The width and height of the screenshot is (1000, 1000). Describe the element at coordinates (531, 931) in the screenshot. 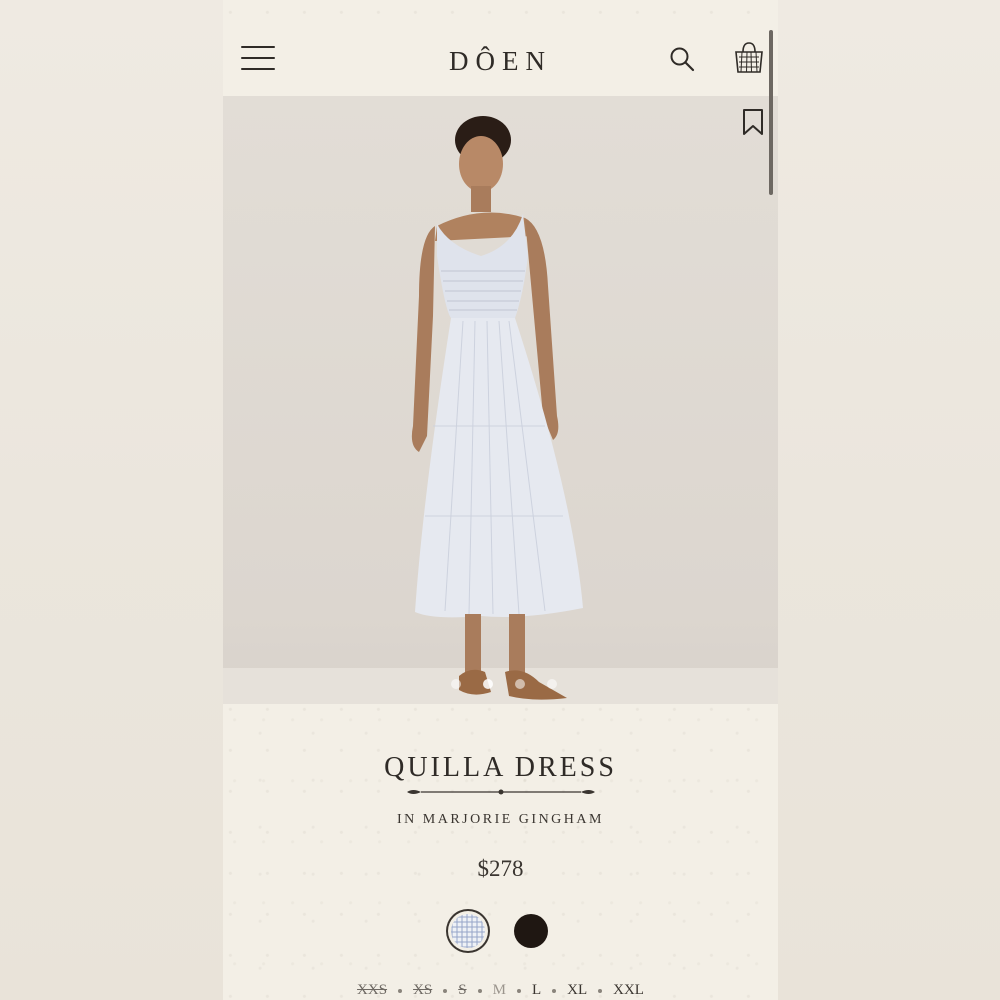

I see `color-swatch-black` at that location.